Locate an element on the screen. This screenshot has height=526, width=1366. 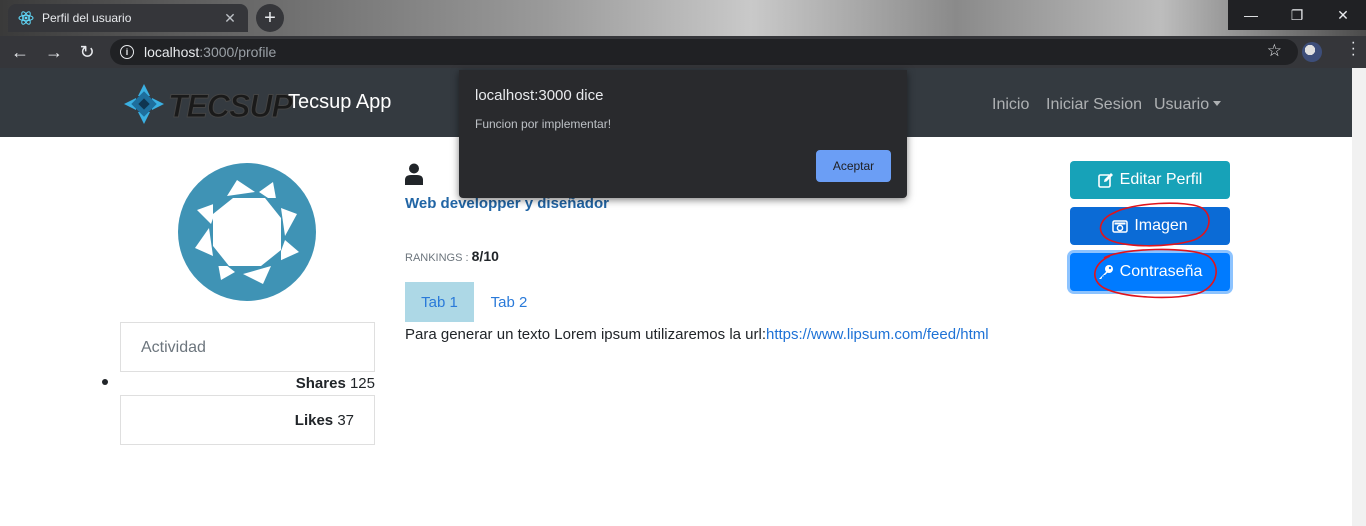
image-button: Imagen is located at coordinates (1150, 226).